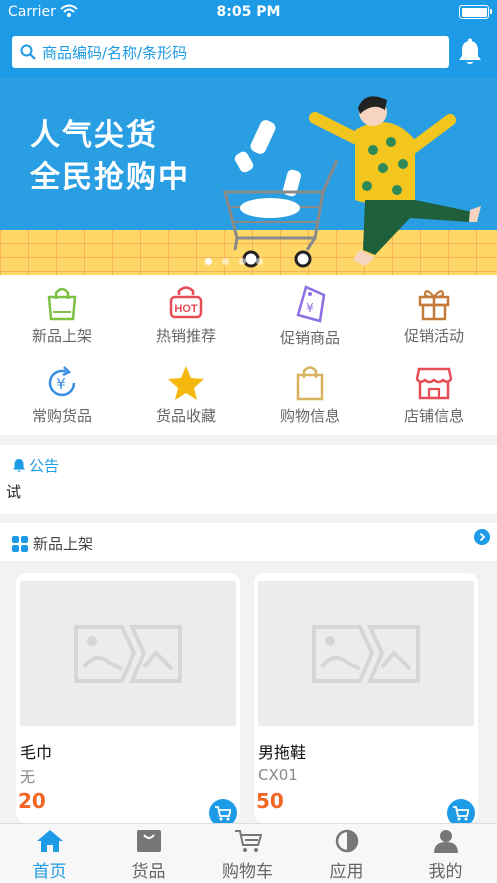 Image resolution: width=497 pixels, height=883 pixels. I want to click on notice-text: 试, so click(14, 492).